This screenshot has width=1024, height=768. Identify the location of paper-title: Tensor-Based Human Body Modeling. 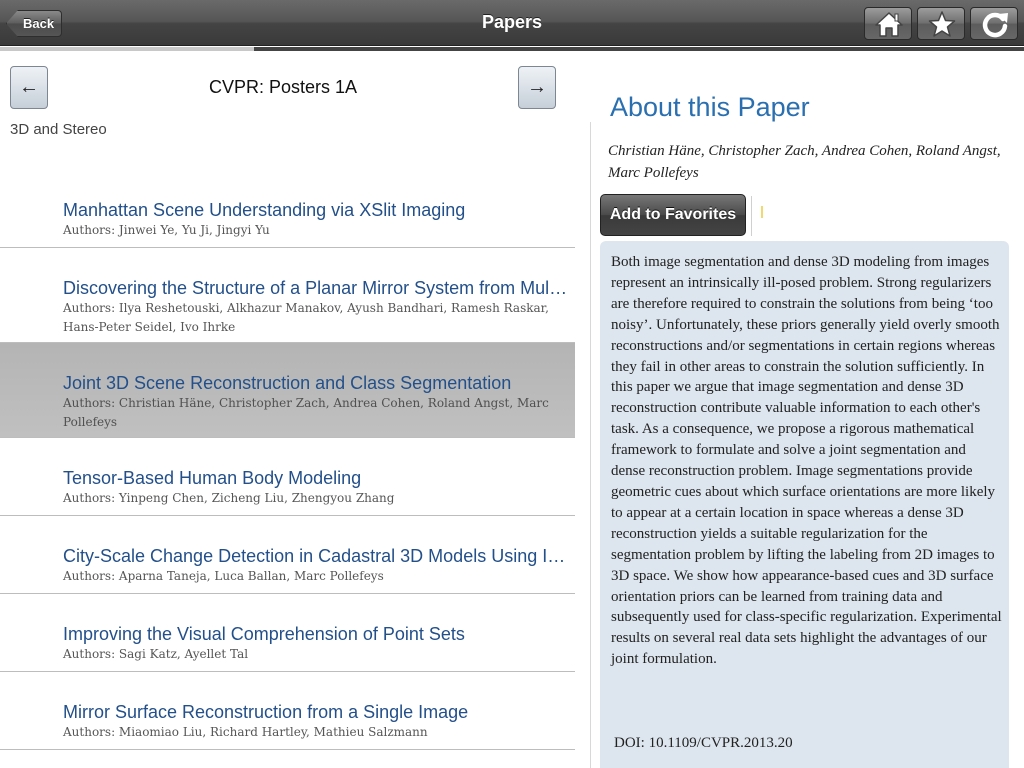
(212, 478).